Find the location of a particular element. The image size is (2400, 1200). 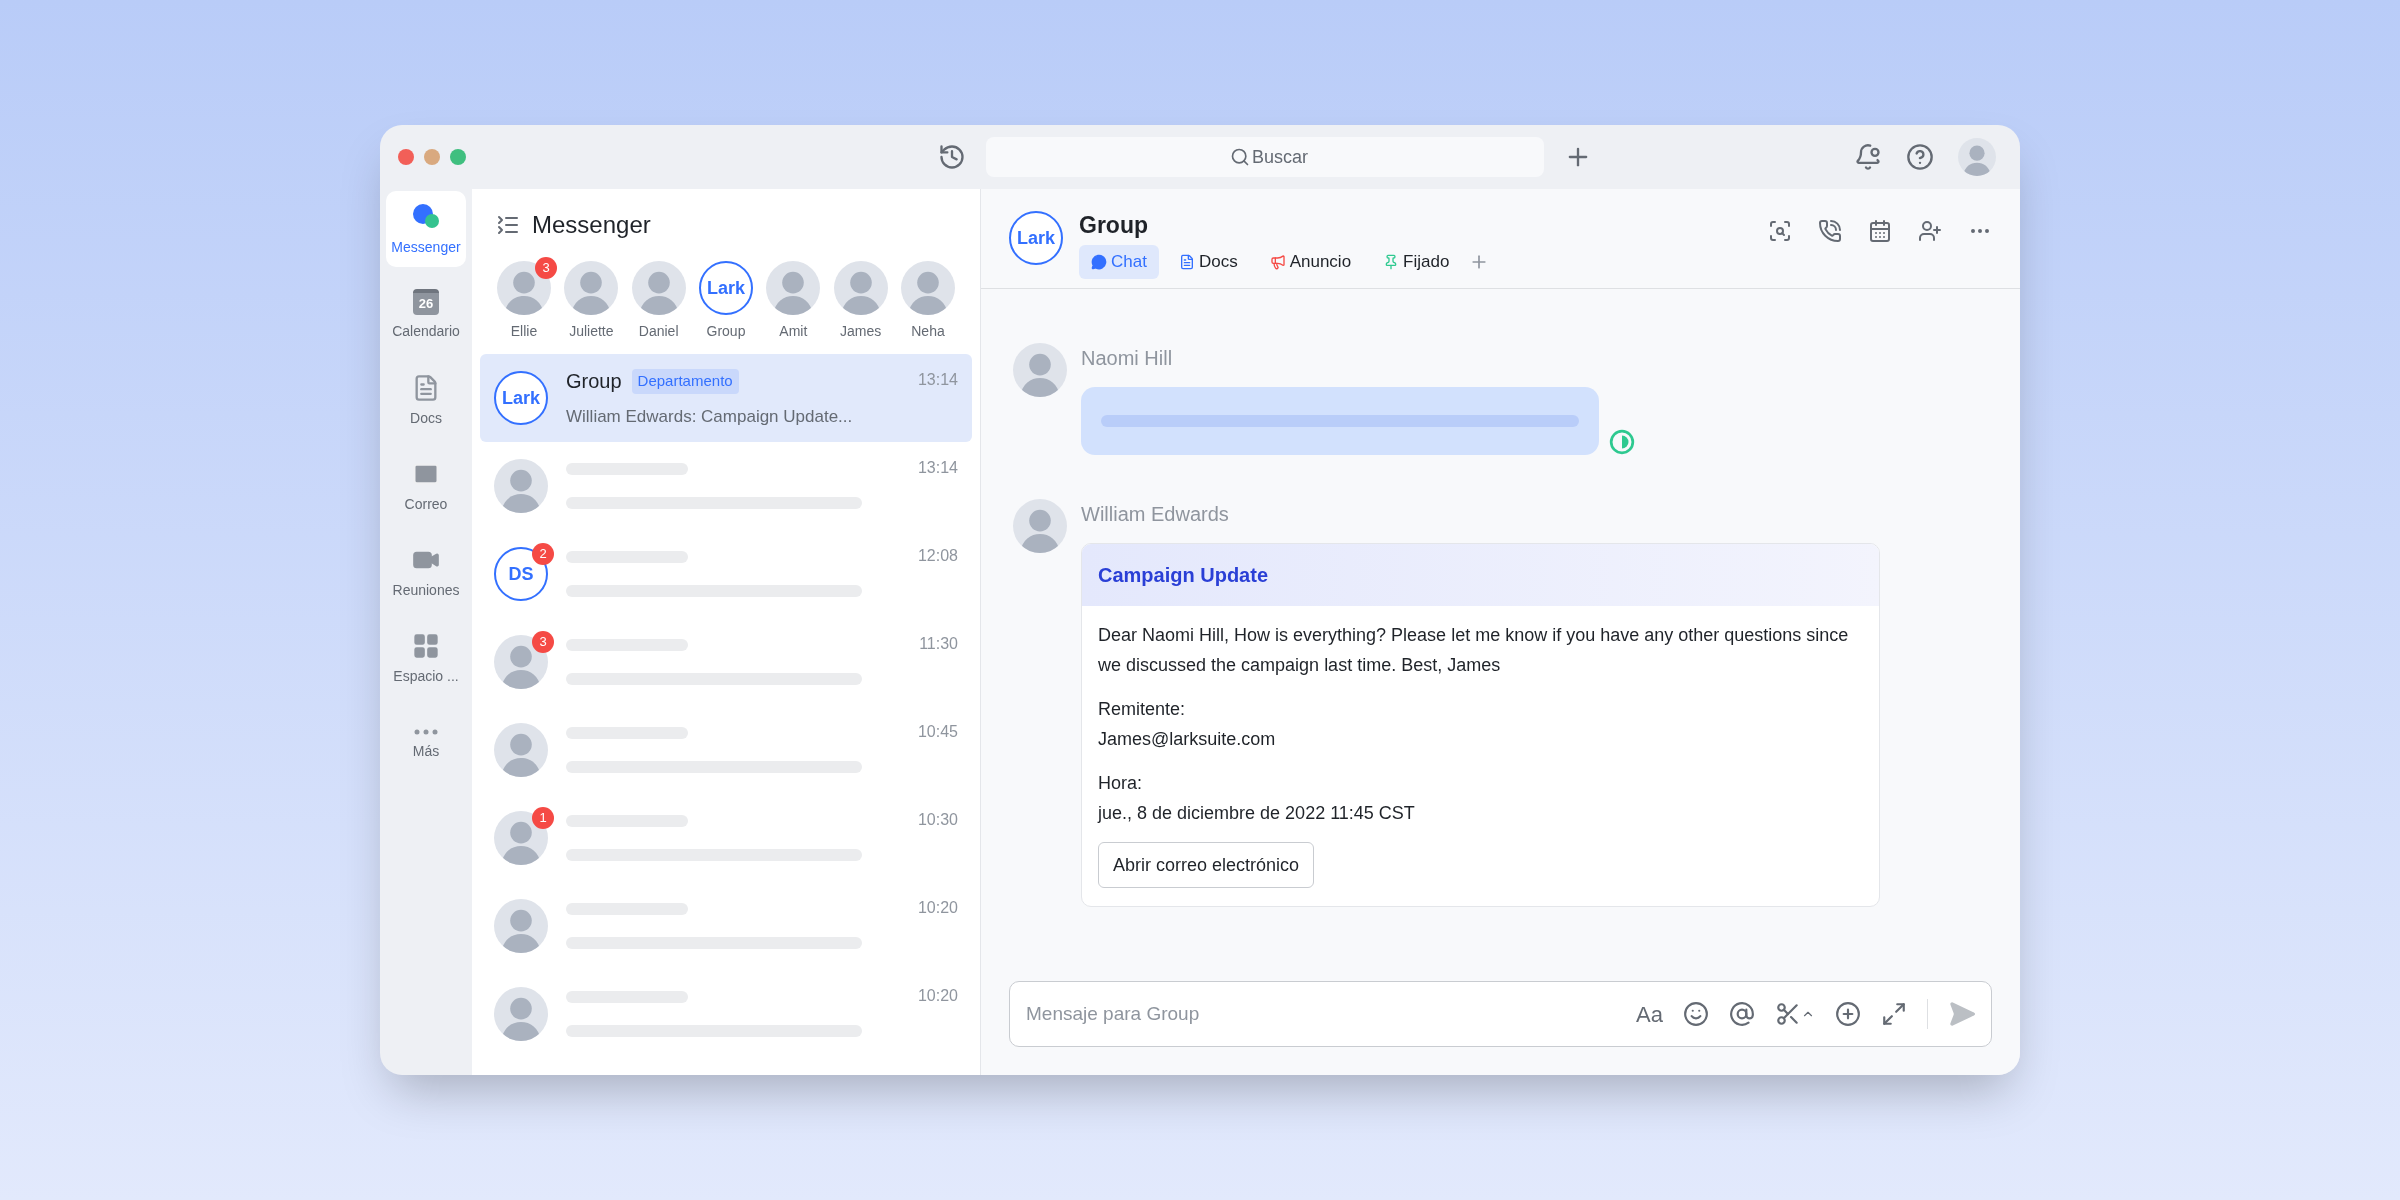

chat-time: 10:30 is located at coordinates (937, 820).